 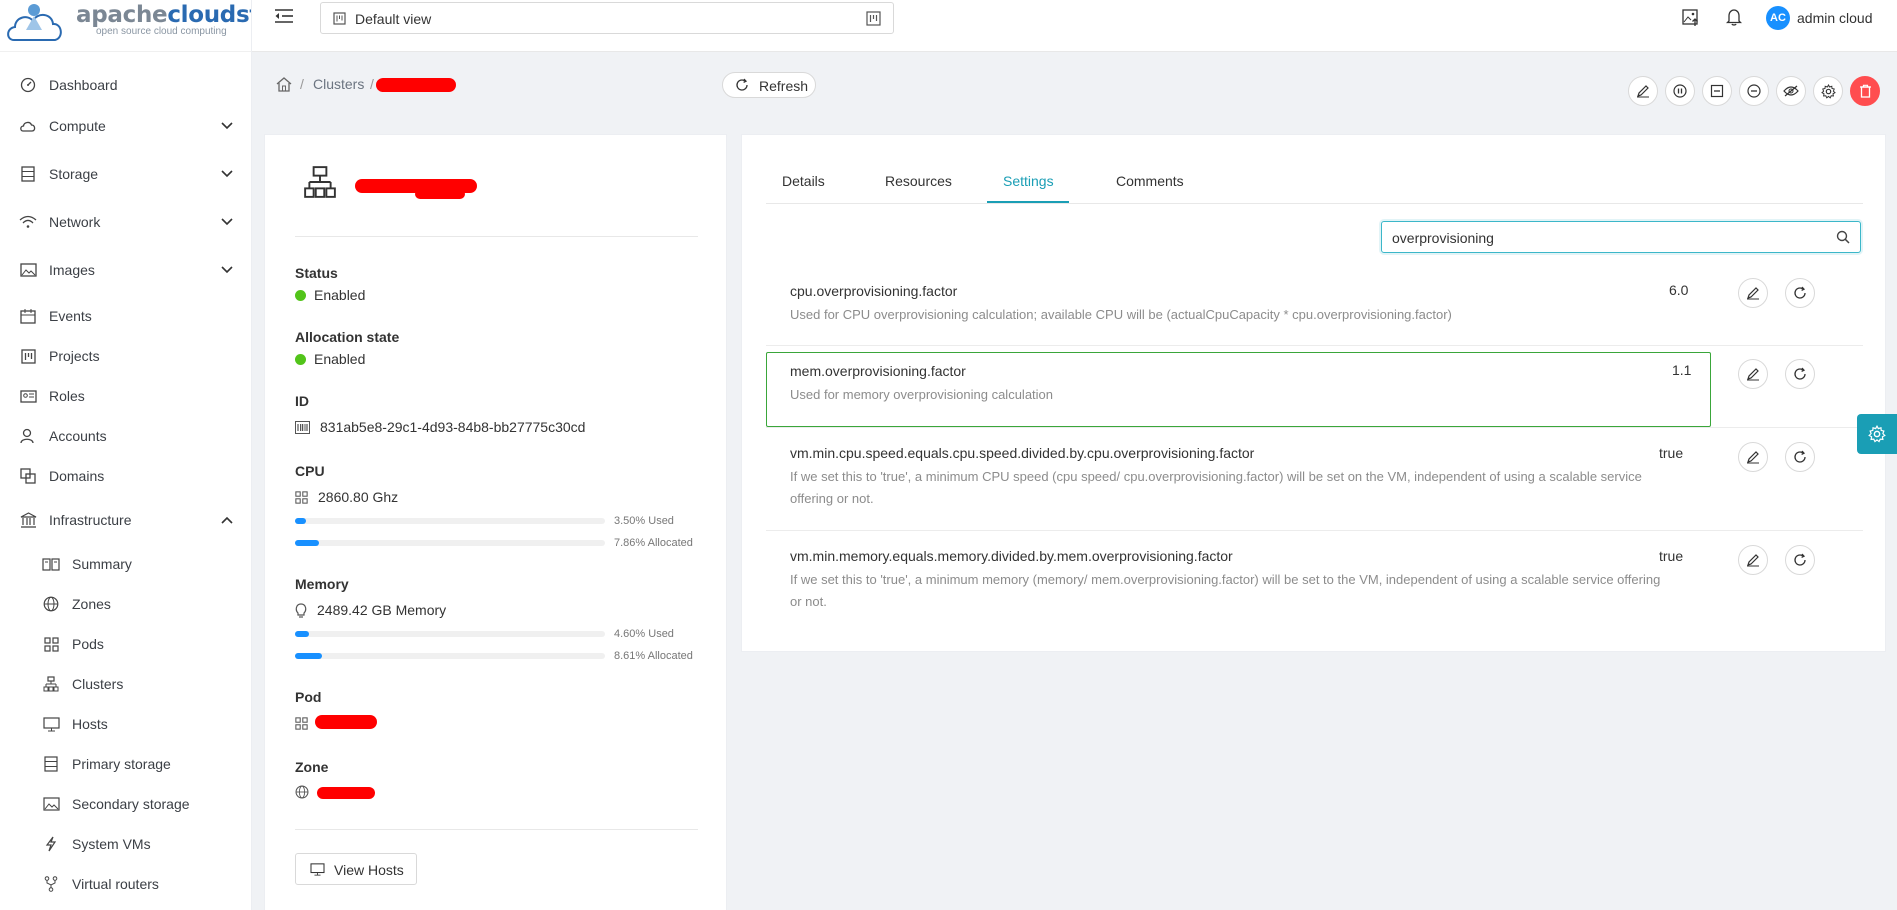 I want to click on tab-comments: Comments, so click(x=1150, y=181).